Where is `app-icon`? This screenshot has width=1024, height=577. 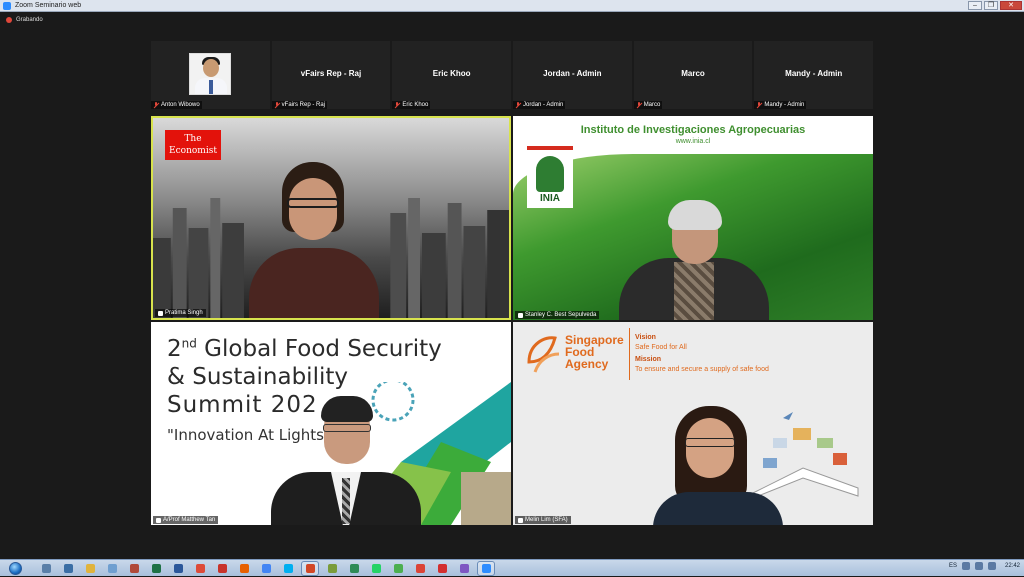 app-icon is located at coordinates (134, 568).